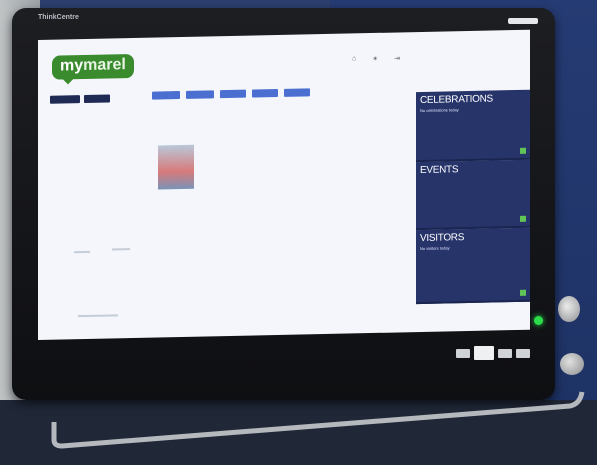  What do you see at coordinates (354, 59) in the screenshot?
I see `user-icon: ⌂` at bounding box center [354, 59].